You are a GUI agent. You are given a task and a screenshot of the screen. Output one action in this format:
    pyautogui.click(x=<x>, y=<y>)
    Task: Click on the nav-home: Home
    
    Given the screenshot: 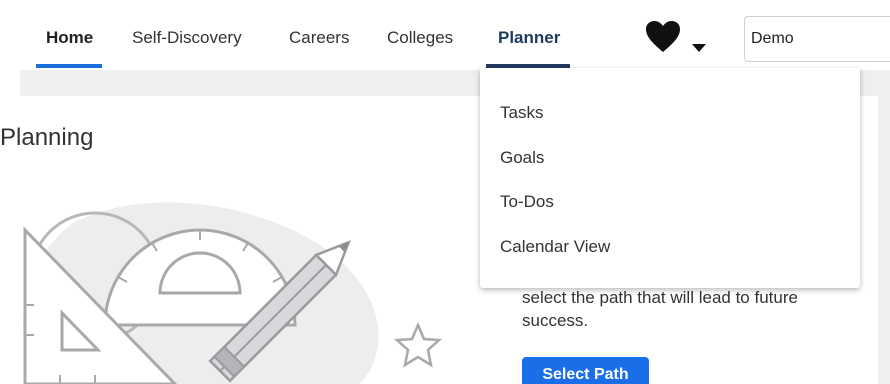 What is the action you would take?
    pyautogui.click(x=69, y=38)
    